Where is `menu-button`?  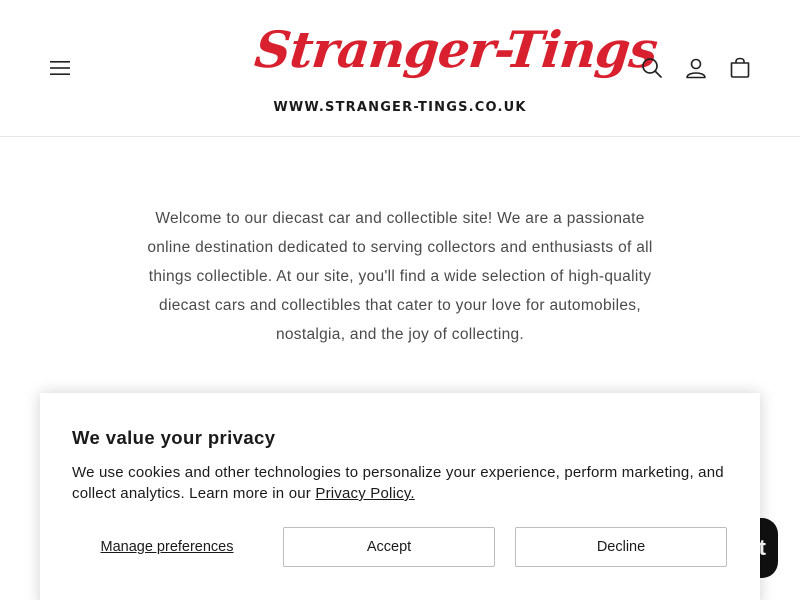
menu-button is located at coordinates (60, 68).